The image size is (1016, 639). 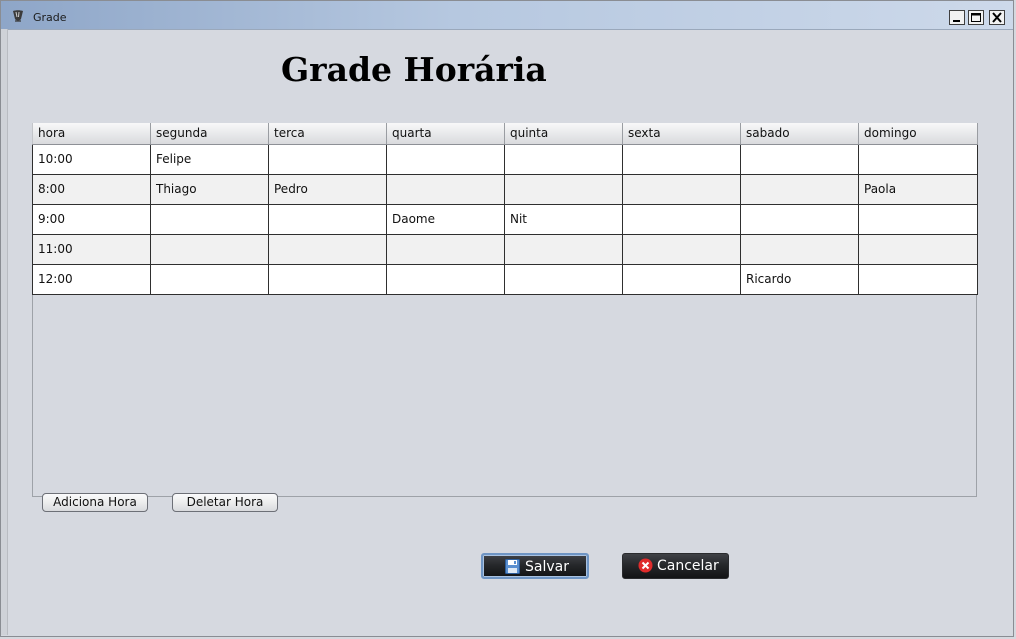 I want to click on column-header-terca: terca, so click(x=327, y=134).